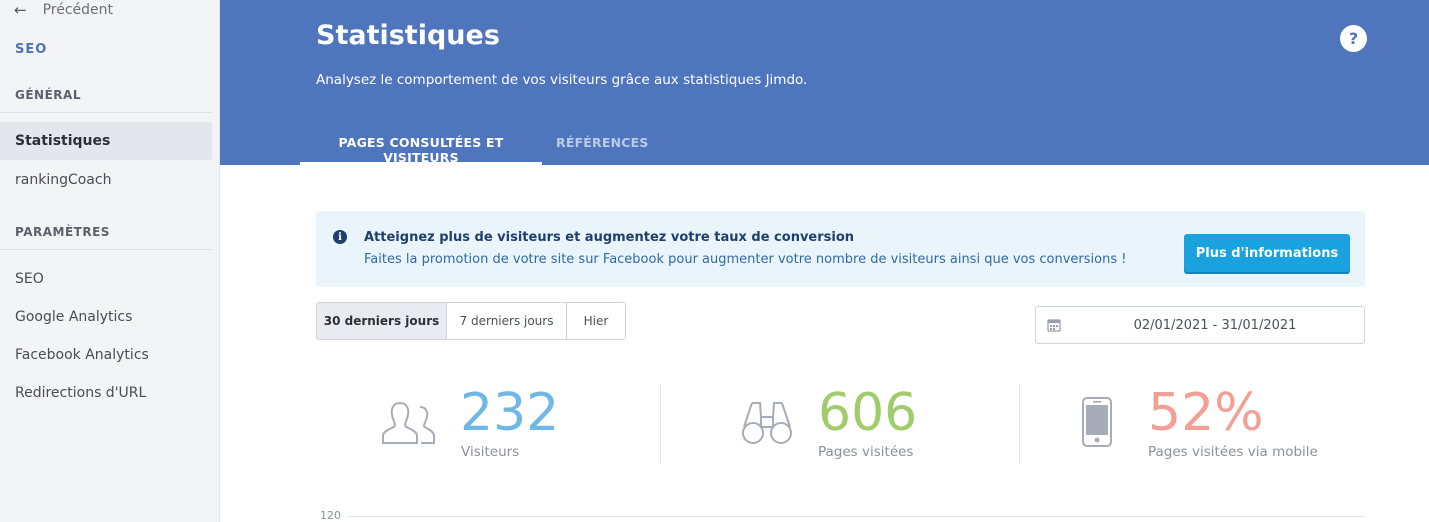 The width and height of the screenshot is (1429, 522). What do you see at coordinates (382, 321) in the screenshot?
I see `range-30-days-button: 30 derniers jours` at bounding box center [382, 321].